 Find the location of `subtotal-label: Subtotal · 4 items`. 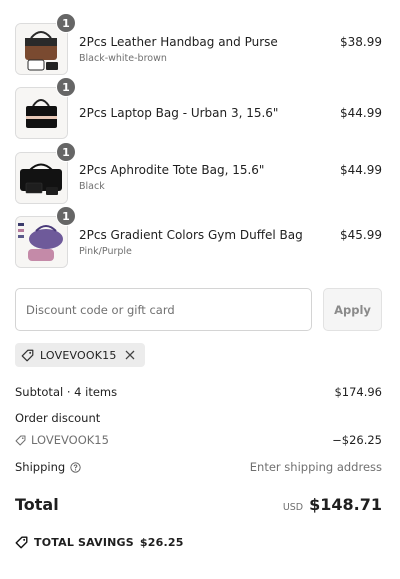

subtotal-label: Subtotal · 4 items is located at coordinates (66, 392).